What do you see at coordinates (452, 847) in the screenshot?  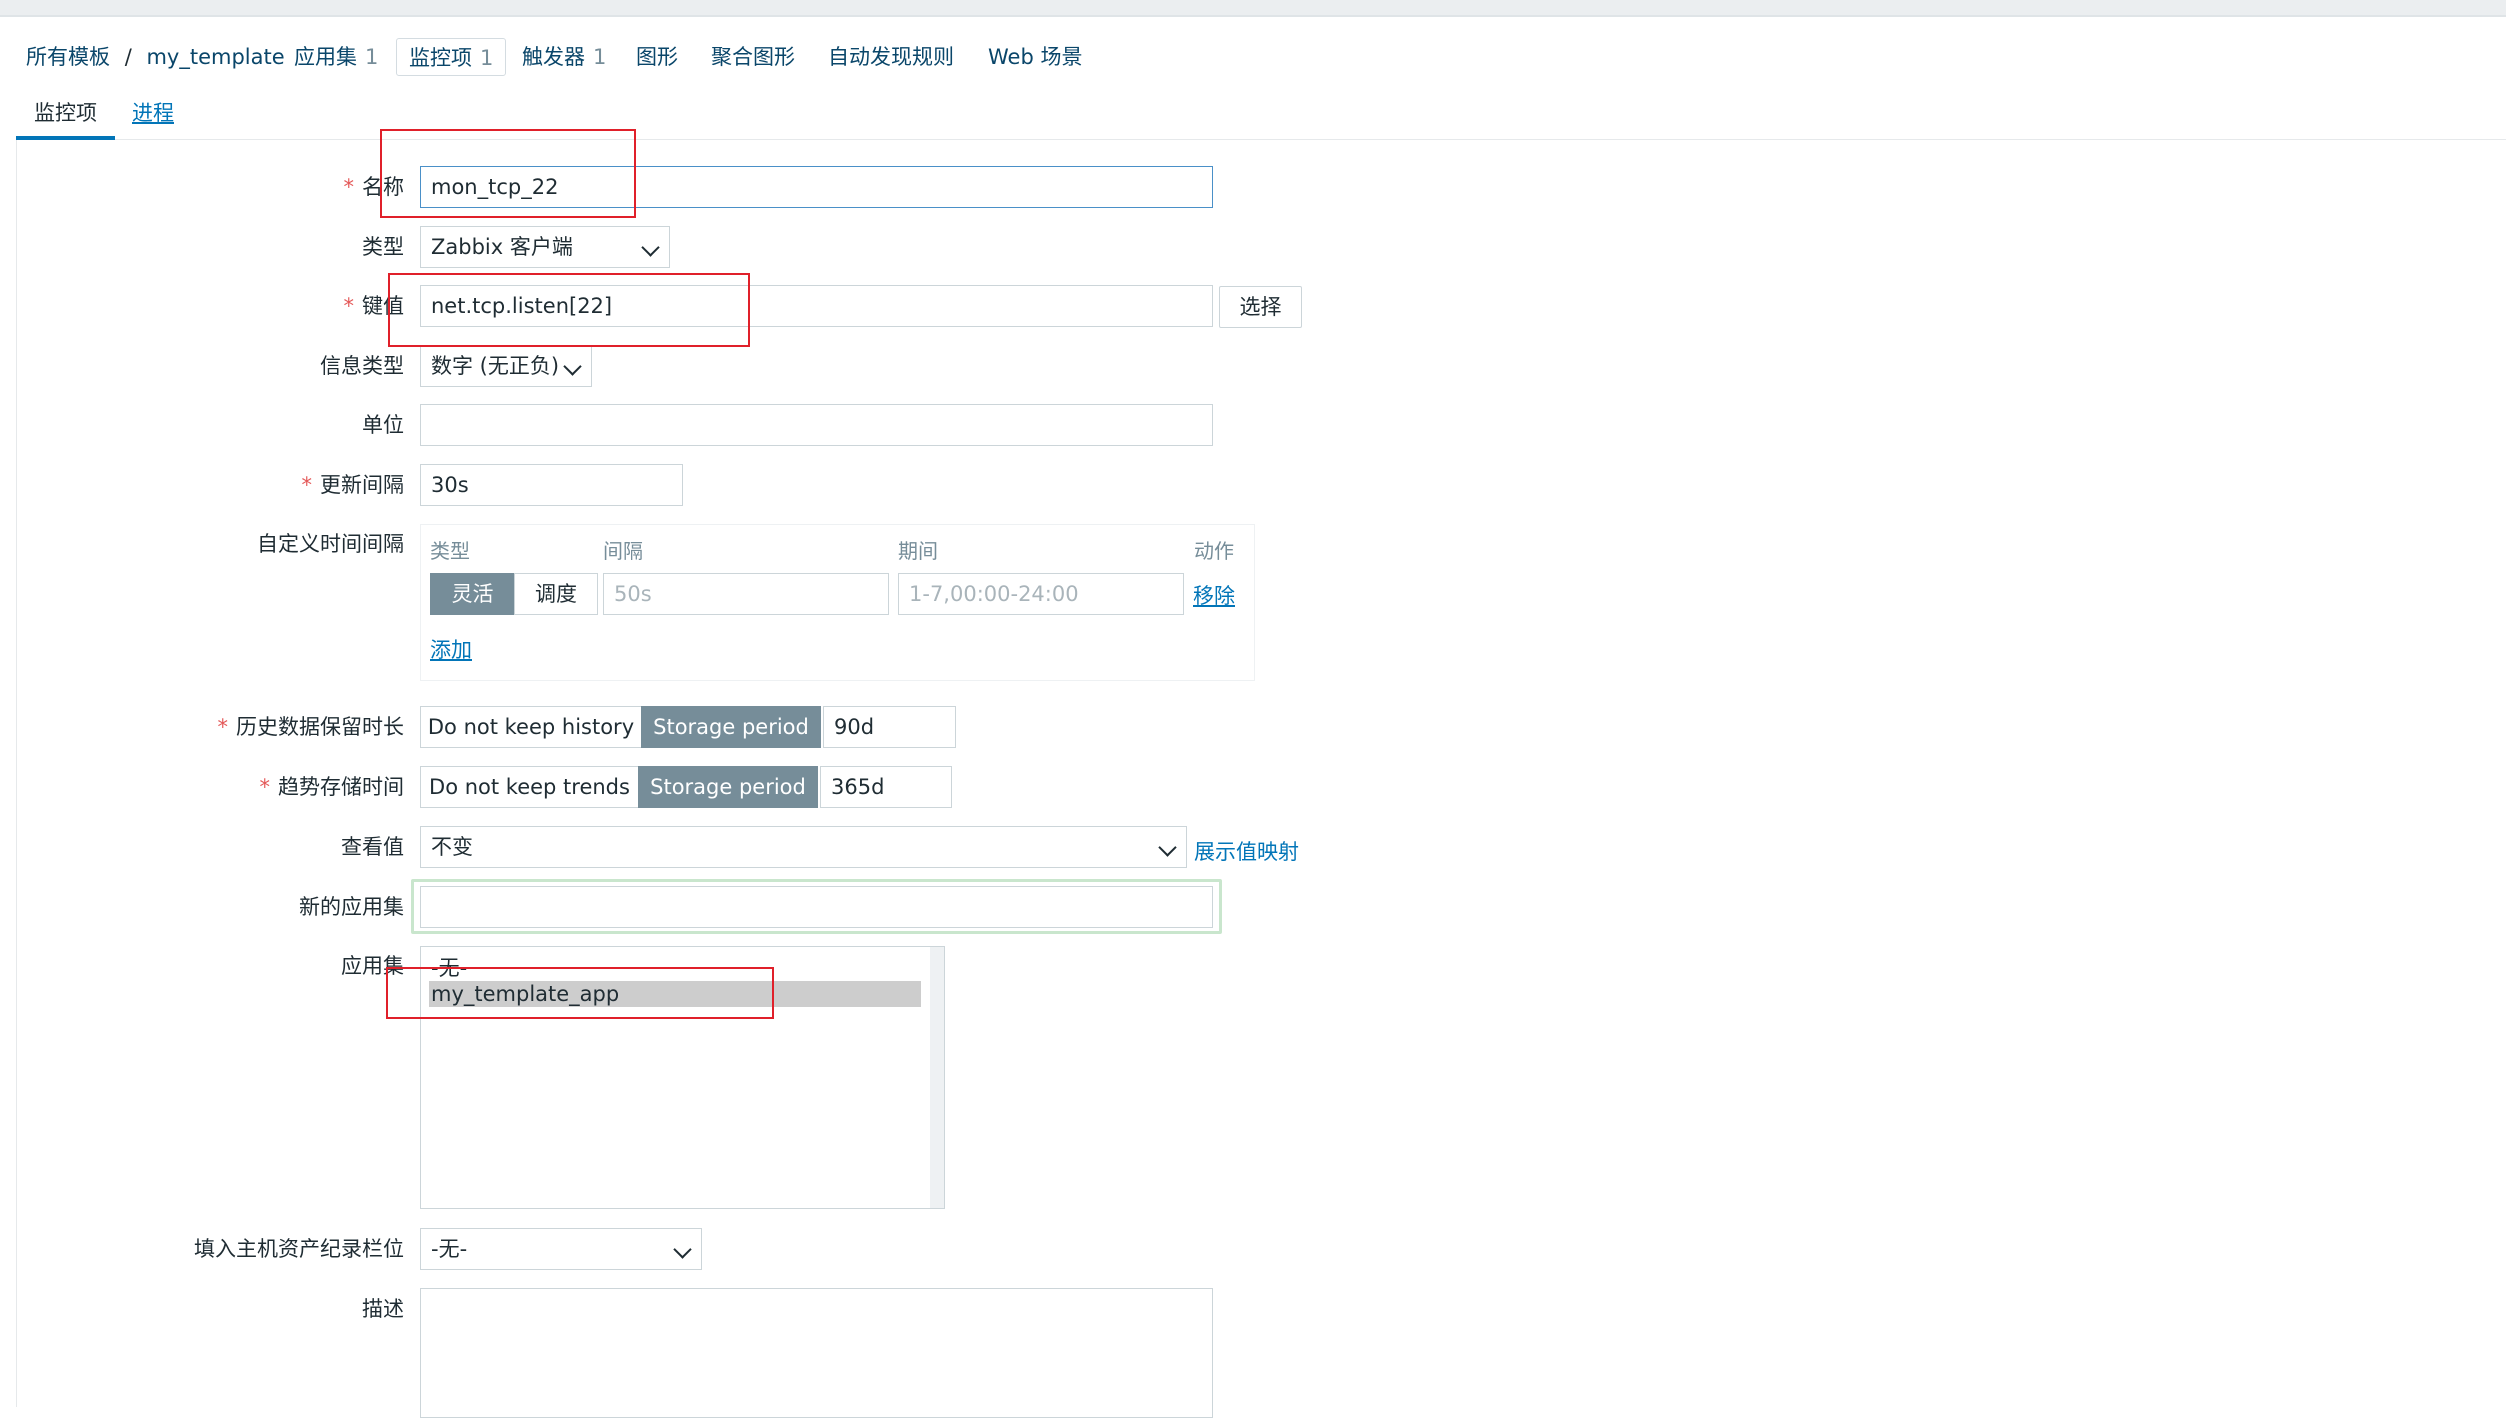 I see `show-value-select-value: 不变` at bounding box center [452, 847].